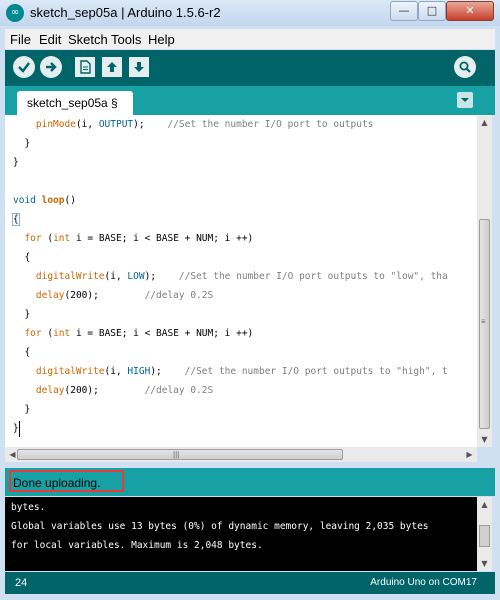 This screenshot has height=600, width=500. Describe the element at coordinates (432, 11) in the screenshot. I see `maximize-button: □` at that location.